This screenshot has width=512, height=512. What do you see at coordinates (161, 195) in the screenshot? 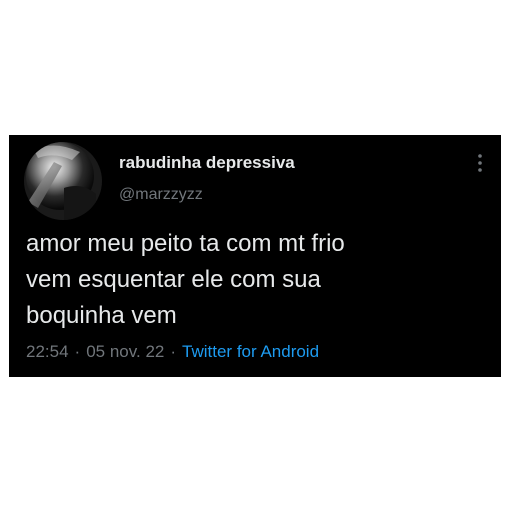
I see `user-handle: @marzzyzz` at bounding box center [161, 195].